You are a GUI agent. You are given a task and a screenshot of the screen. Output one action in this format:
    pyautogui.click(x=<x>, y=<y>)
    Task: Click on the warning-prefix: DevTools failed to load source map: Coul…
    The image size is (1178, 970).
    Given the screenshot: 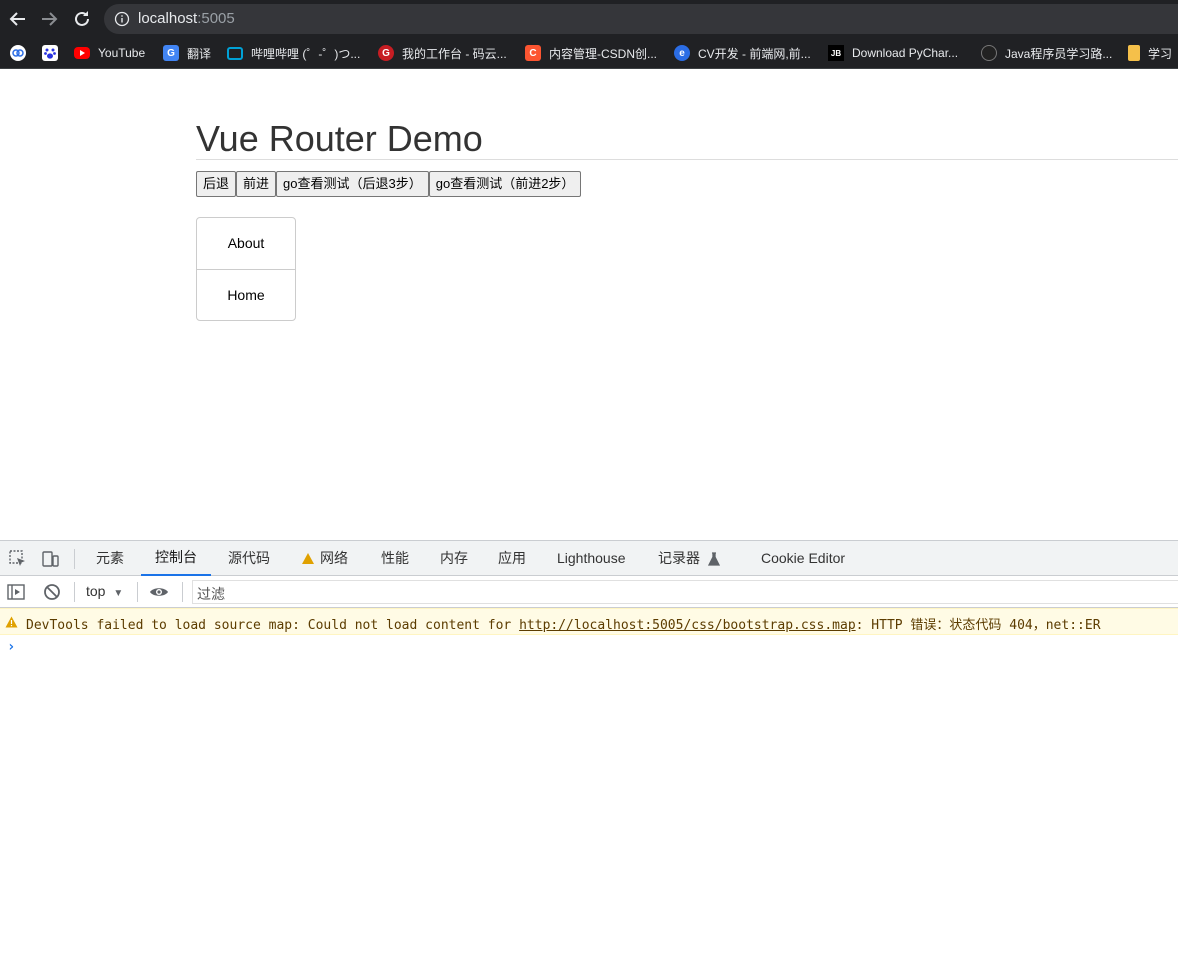 What is the action you would take?
    pyautogui.click(x=273, y=625)
    